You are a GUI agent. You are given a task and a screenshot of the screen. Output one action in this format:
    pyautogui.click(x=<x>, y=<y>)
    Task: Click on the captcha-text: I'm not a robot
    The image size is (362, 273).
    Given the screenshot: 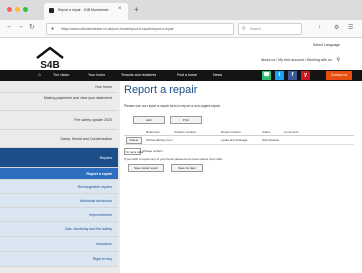 What is the action you would take?
    pyautogui.click(x=134, y=151)
    